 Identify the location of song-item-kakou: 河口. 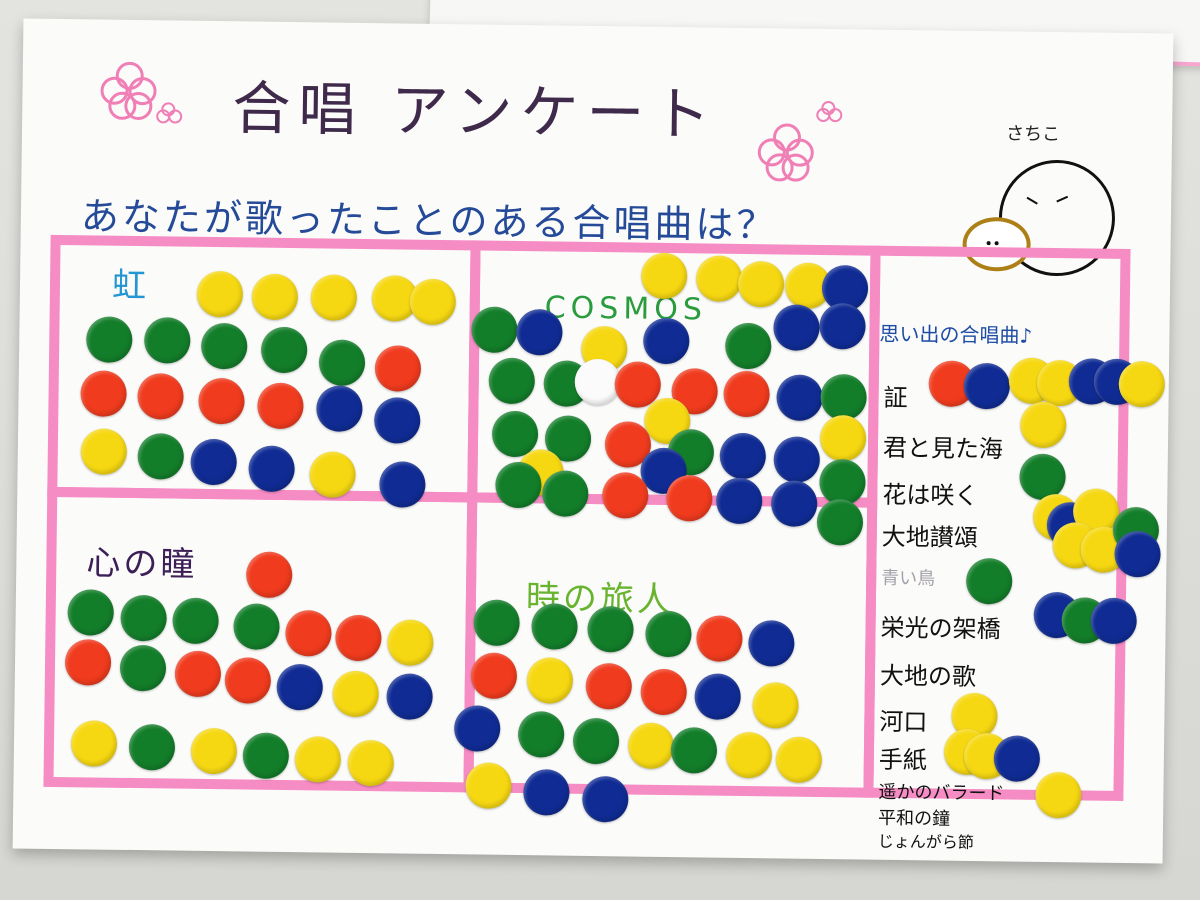
(903, 722).